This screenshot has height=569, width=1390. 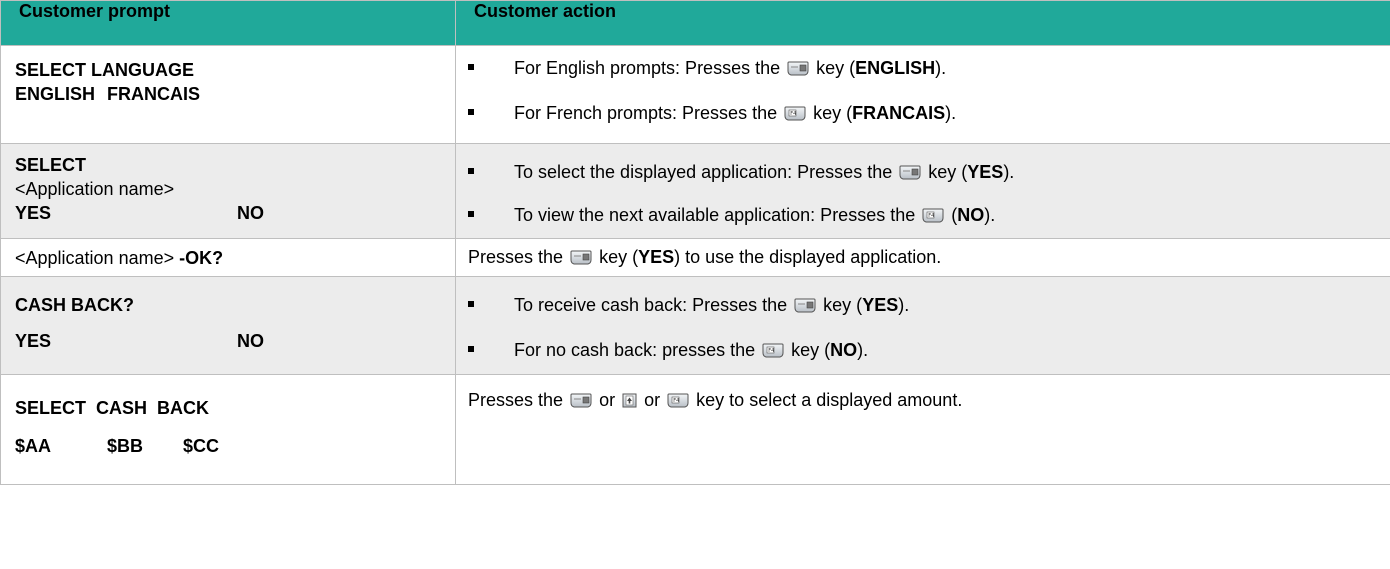 I want to click on action-text: key to select a displayed amount., so click(x=829, y=400).